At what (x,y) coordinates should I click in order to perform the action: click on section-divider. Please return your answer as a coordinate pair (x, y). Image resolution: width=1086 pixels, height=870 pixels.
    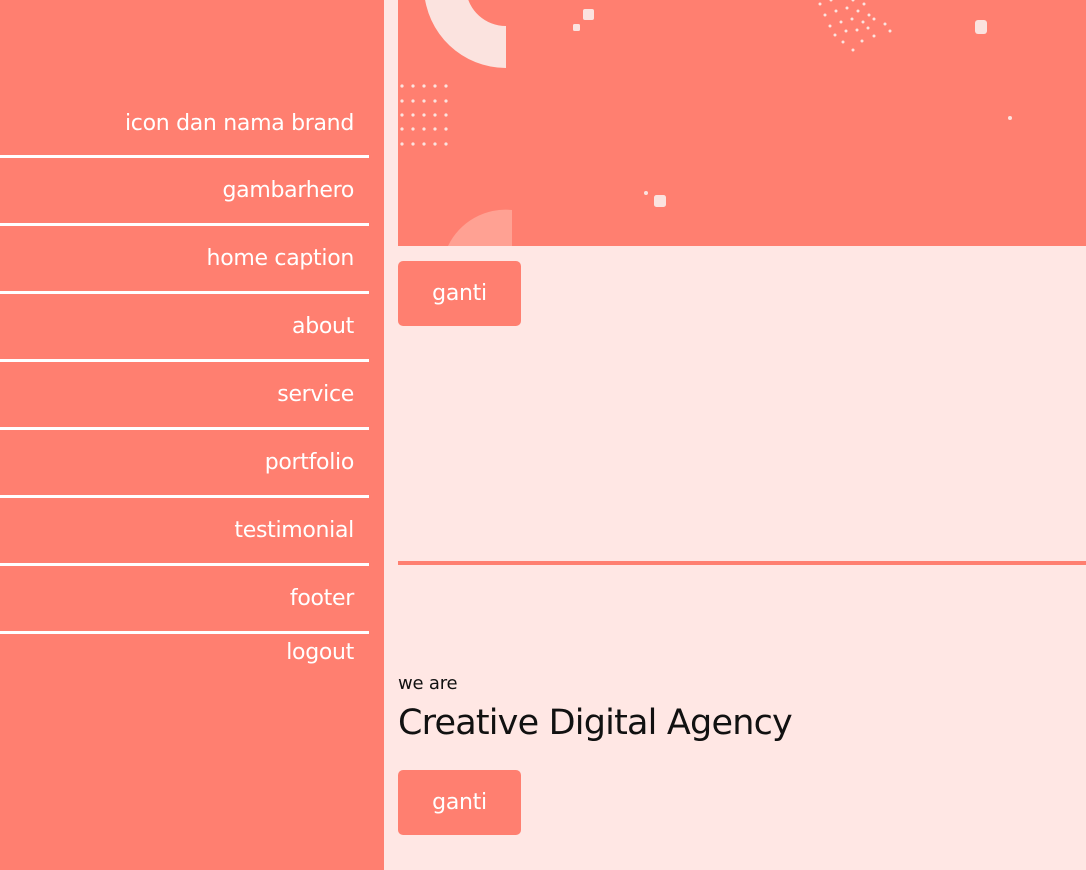
    Looking at the image, I should click on (742, 563).